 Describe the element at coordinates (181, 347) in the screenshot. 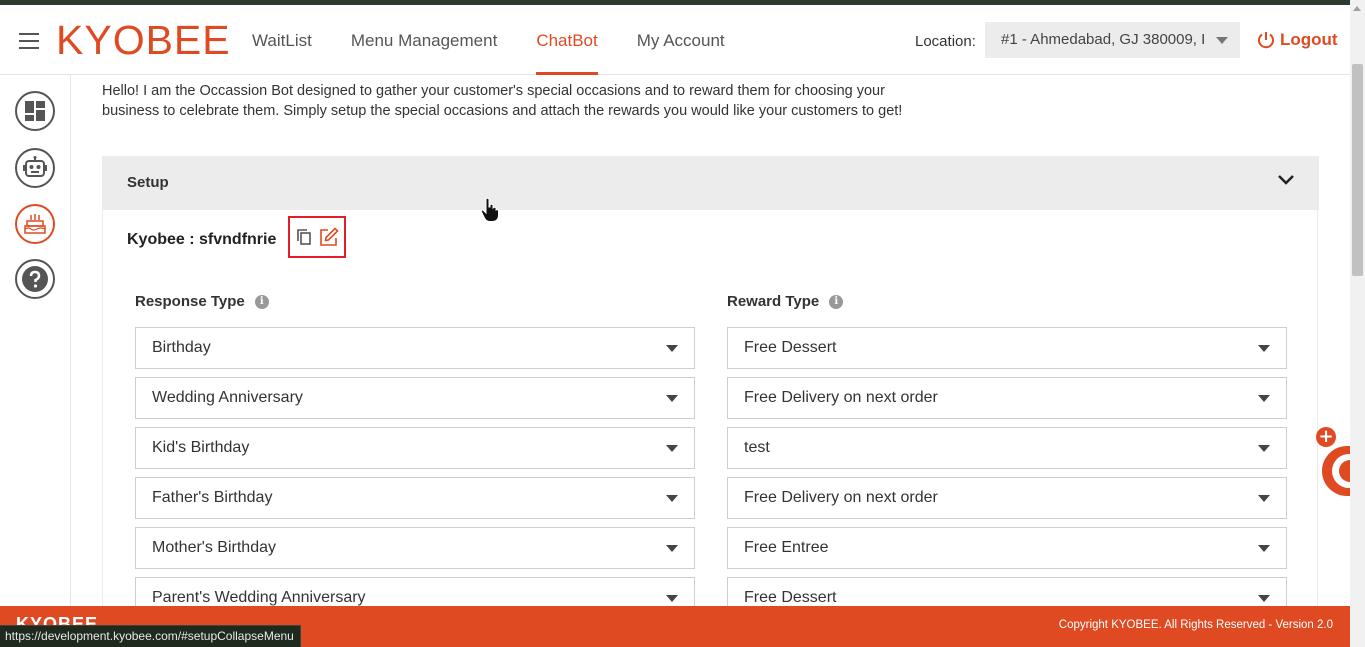

I see `select-value: Birthday` at that location.